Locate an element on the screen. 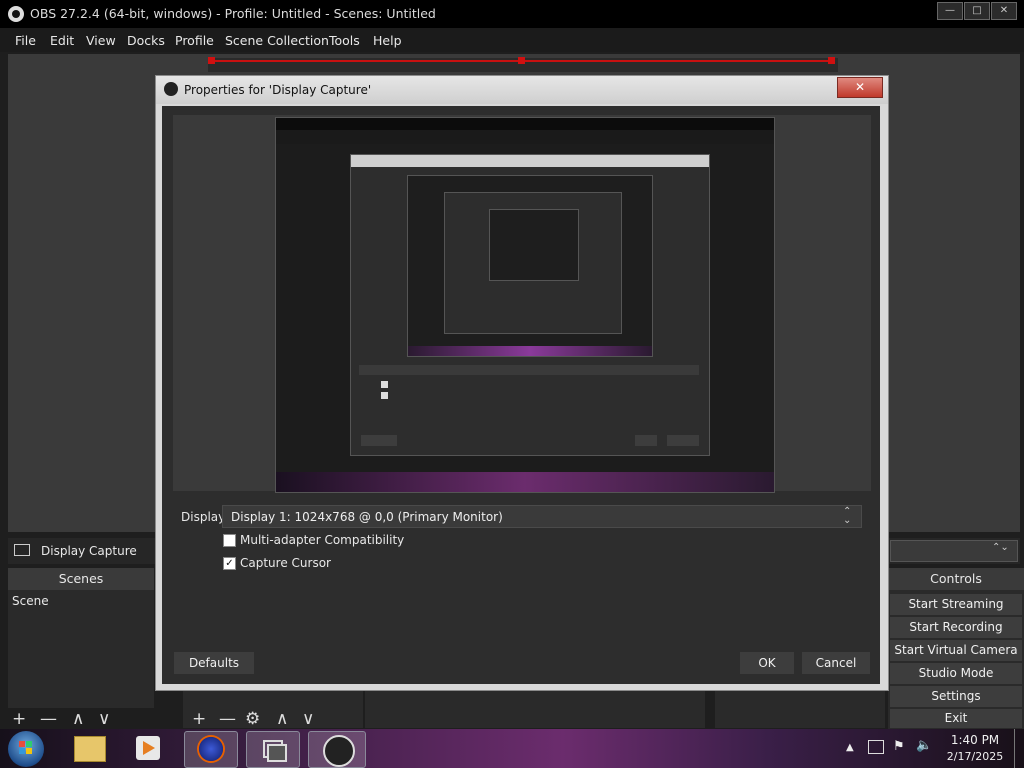  multi-adapter-label: Multi-adapter Compatibility is located at coordinates (322, 540).